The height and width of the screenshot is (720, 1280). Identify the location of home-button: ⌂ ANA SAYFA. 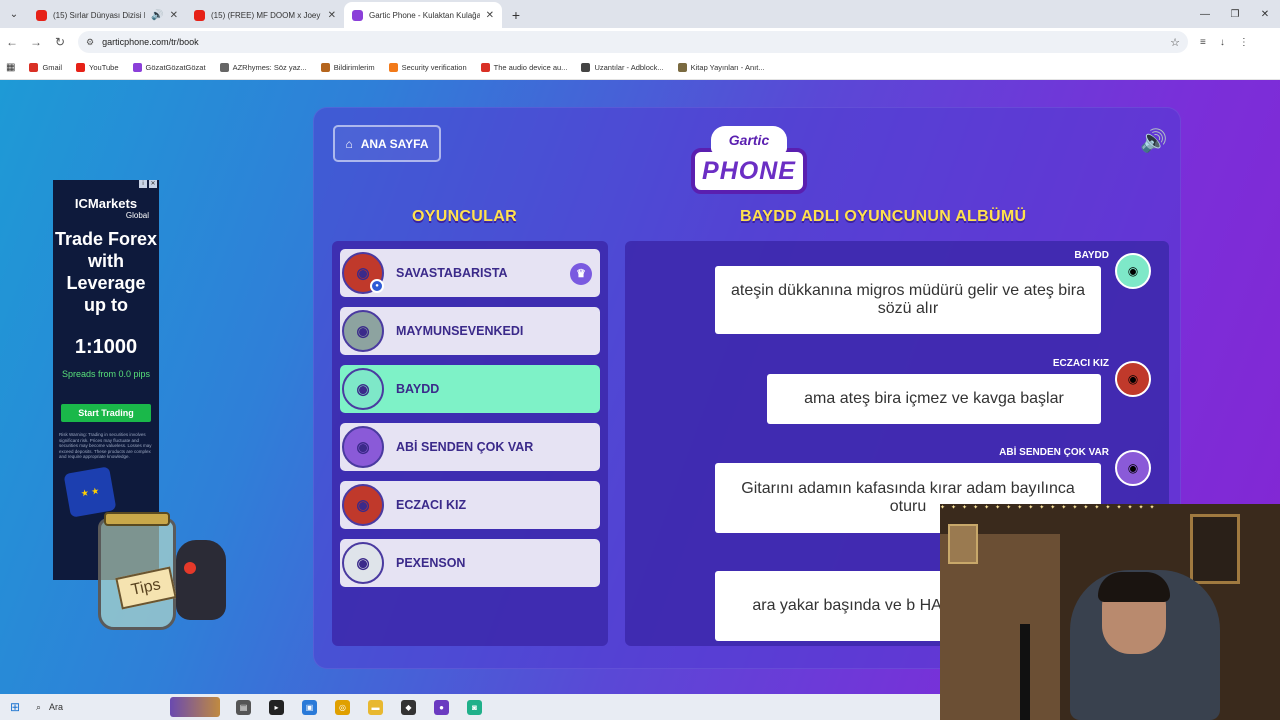
(387, 143).